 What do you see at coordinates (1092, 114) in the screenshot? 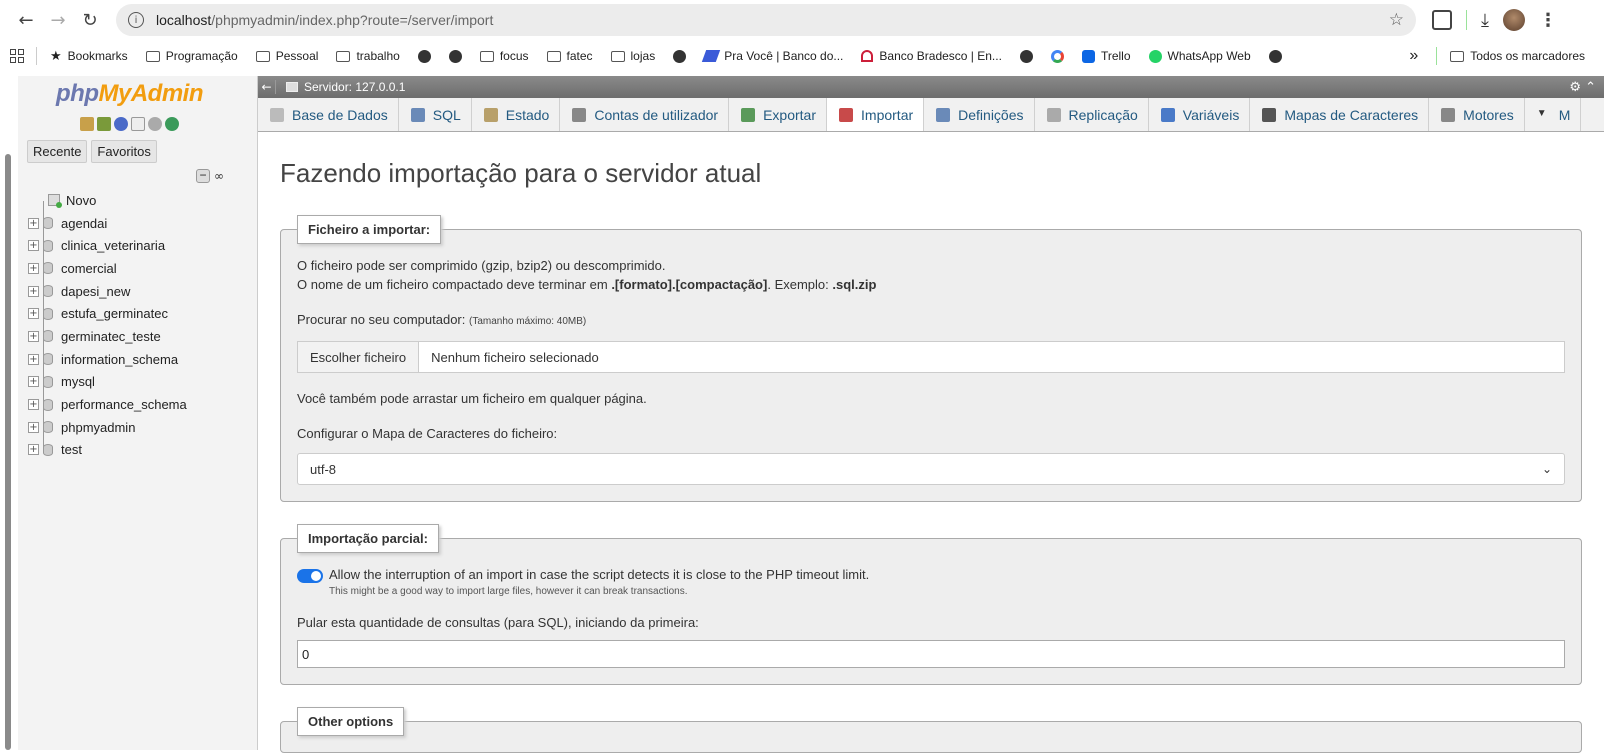
I see `tab-replica-o: Replicação` at bounding box center [1092, 114].